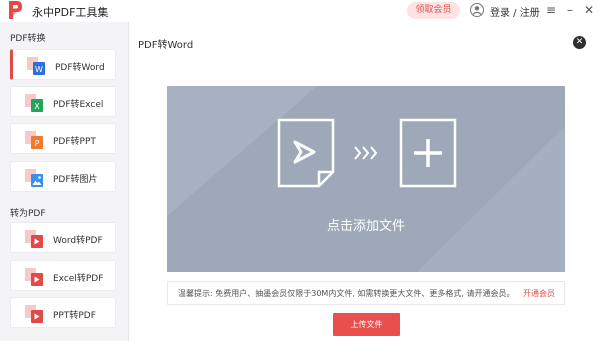 The width and height of the screenshot is (601, 341). Describe the element at coordinates (75, 180) in the screenshot. I see `sidebar-item-label: PDF转图片` at that location.